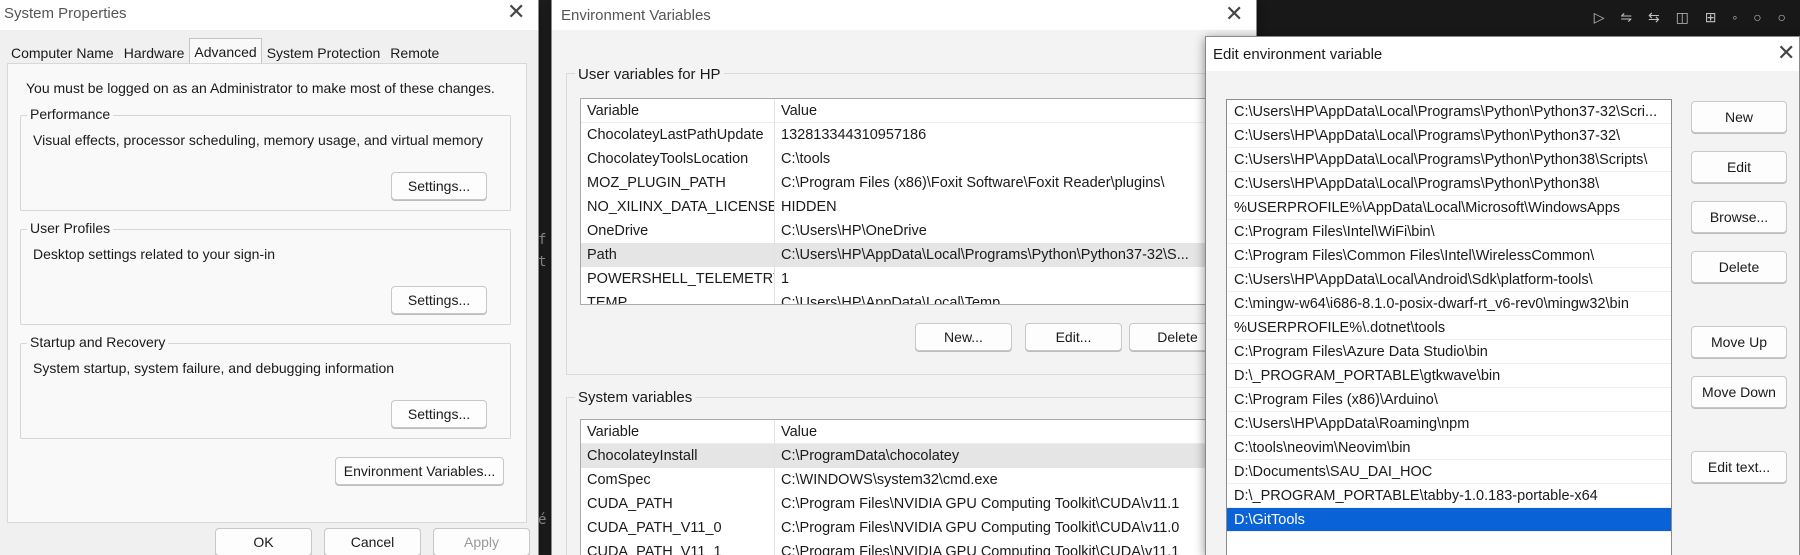 The height and width of the screenshot is (555, 1800). I want to click on editor-text-fragment: t, so click(542, 262).